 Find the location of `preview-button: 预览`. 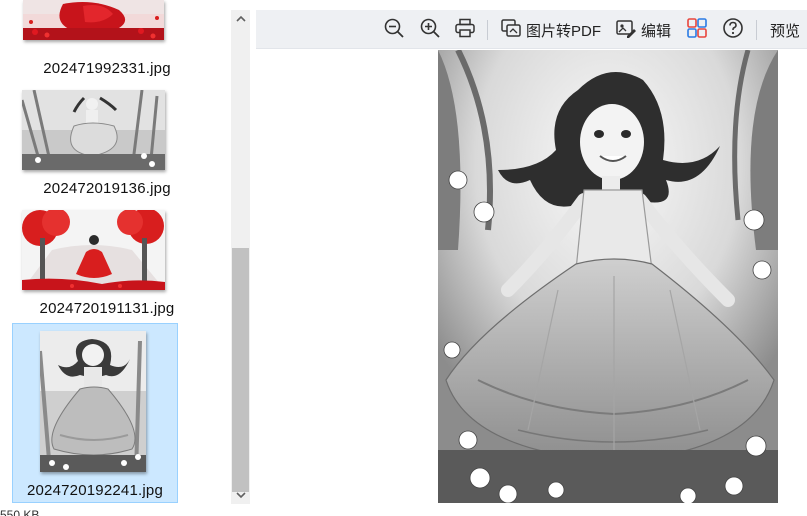

preview-button: 预览 is located at coordinates (783, 30).